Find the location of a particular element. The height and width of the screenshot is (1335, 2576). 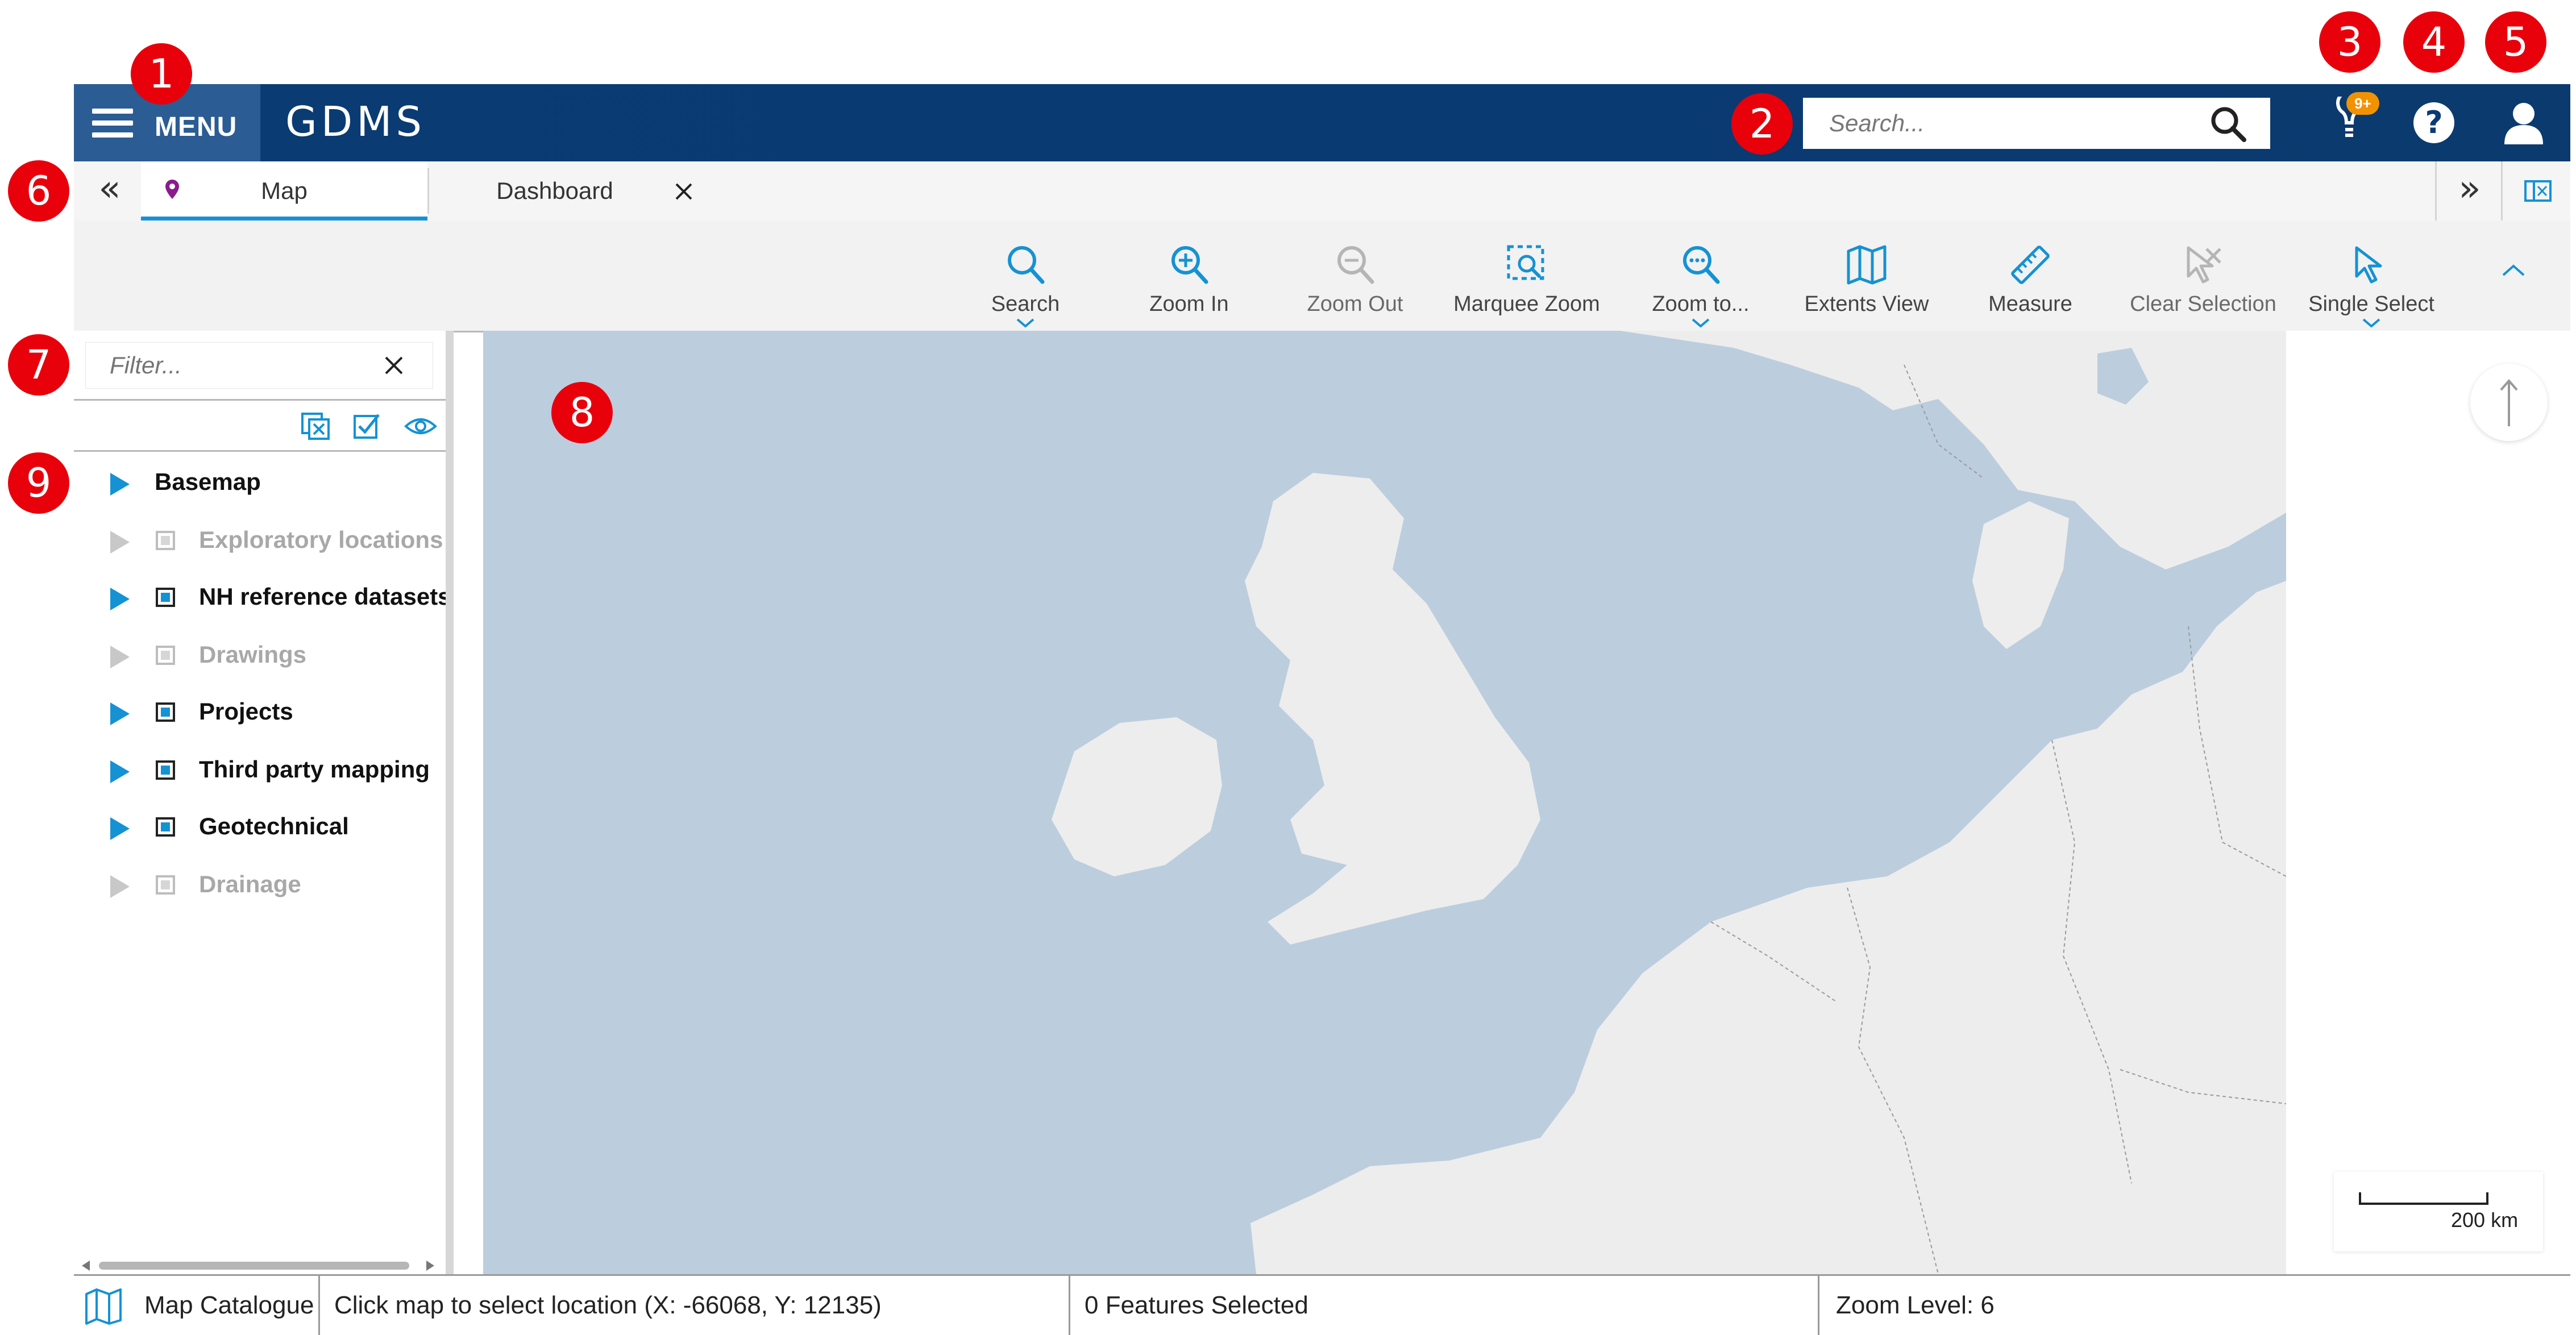

zoom-level: Zoom Level: 6 is located at coordinates (1916, 1305).